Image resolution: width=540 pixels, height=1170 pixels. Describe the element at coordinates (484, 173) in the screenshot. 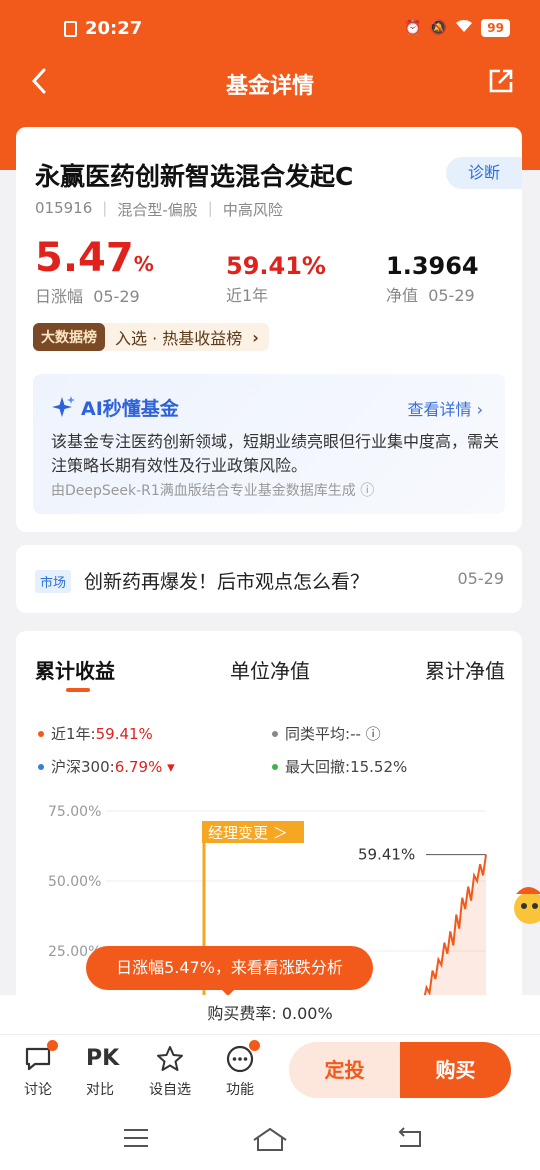

I see `diagnose-button: 诊断` at that location.